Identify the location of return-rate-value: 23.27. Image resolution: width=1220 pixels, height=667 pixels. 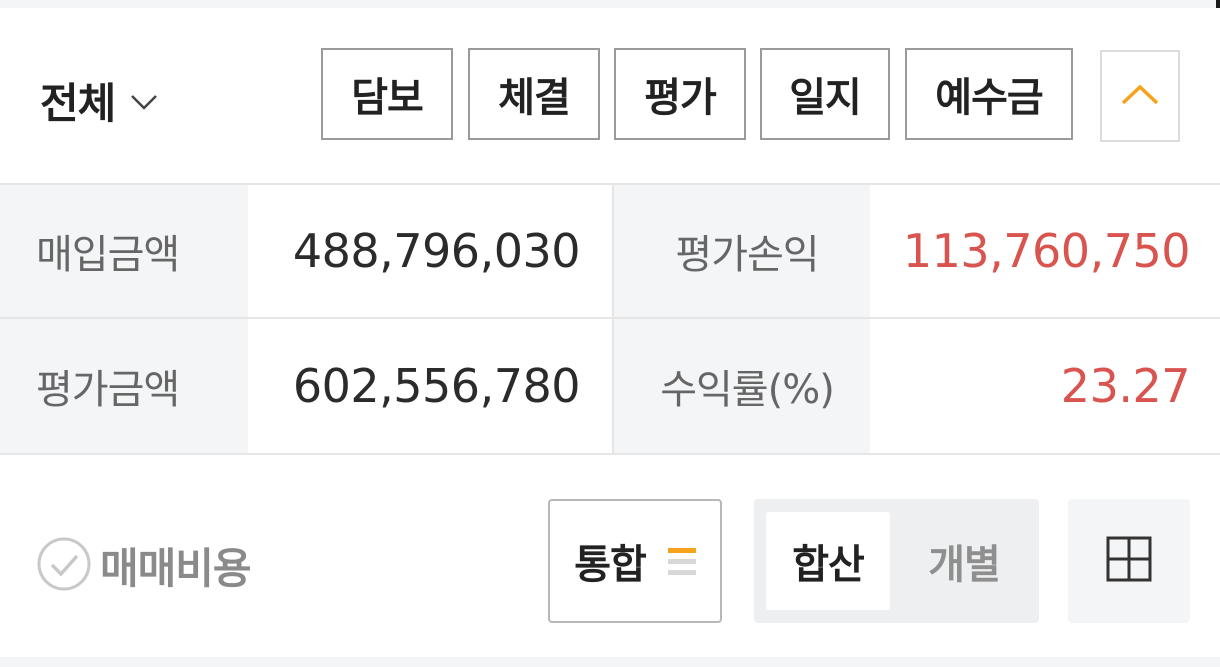
(1045, 386).